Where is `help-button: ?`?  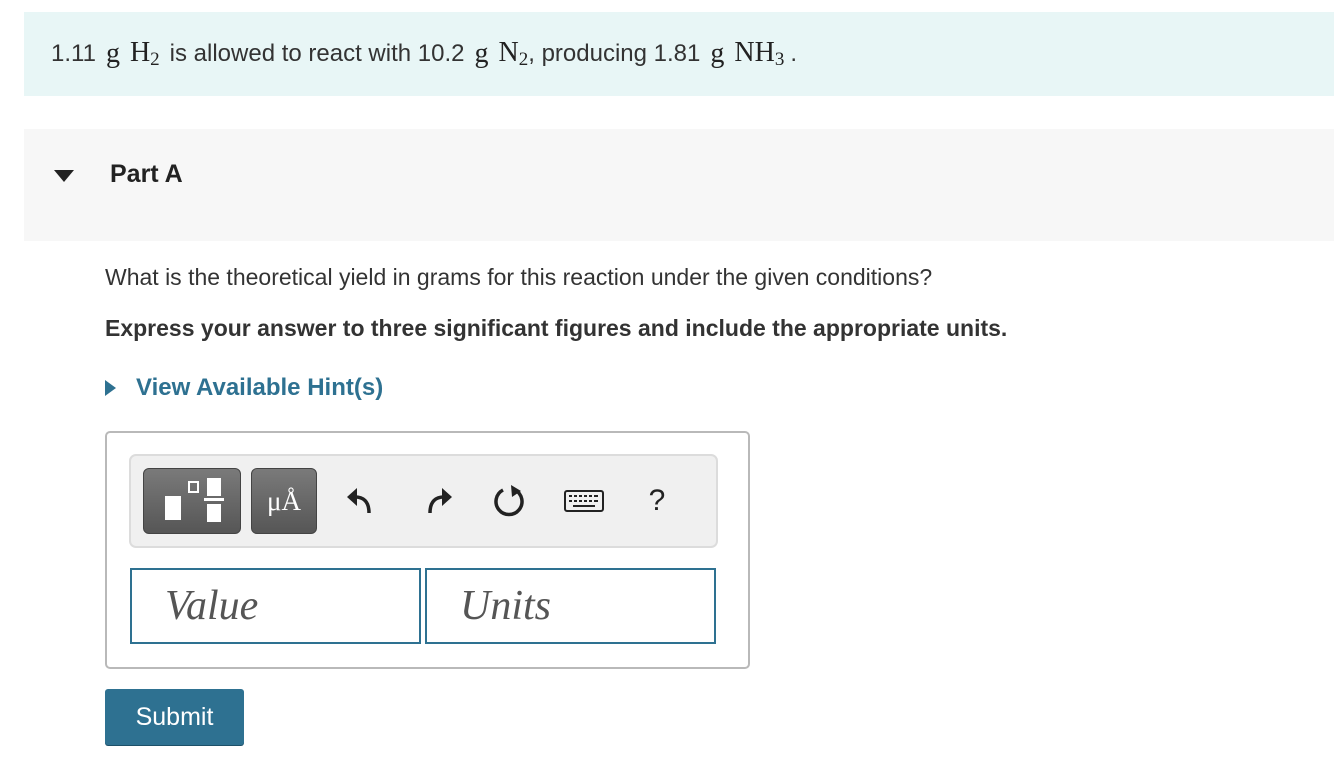 help-button: ? is located at coordinates (657, 501).